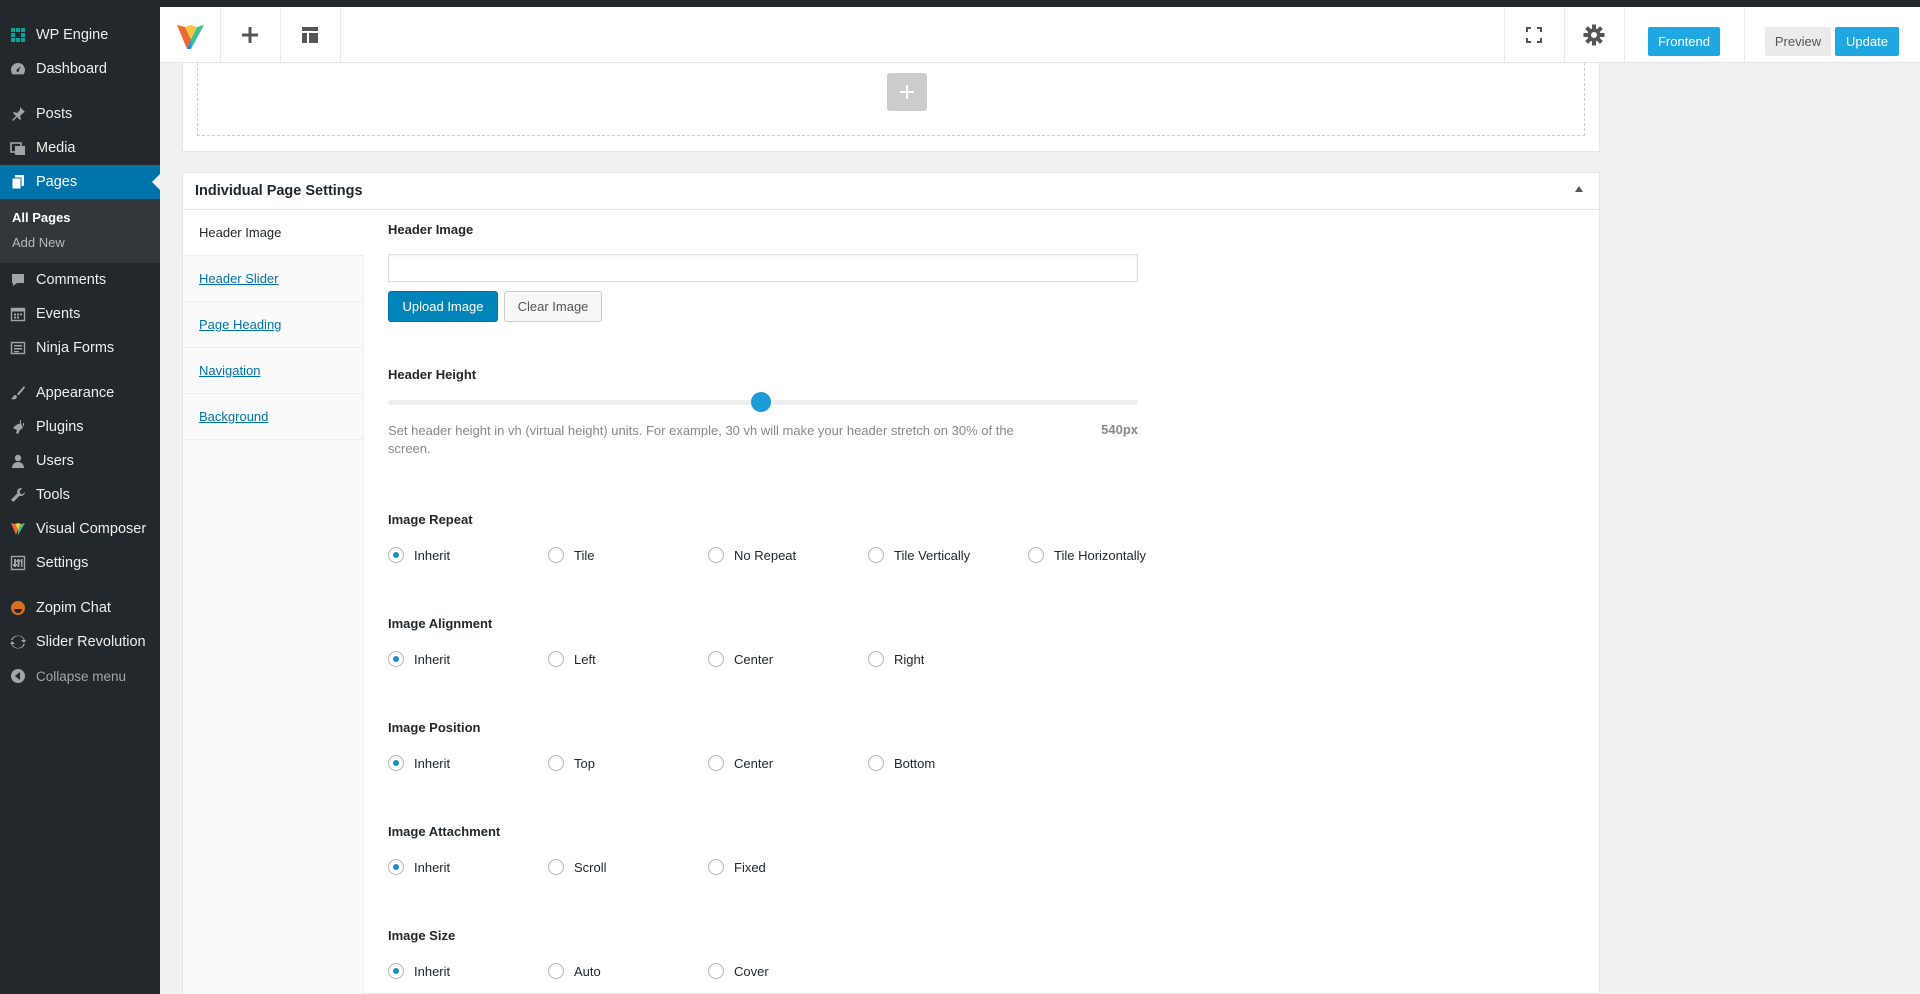  I want to click on image-repeat-radio-tile-vertically: Tile Vertically, so click(919, 555).